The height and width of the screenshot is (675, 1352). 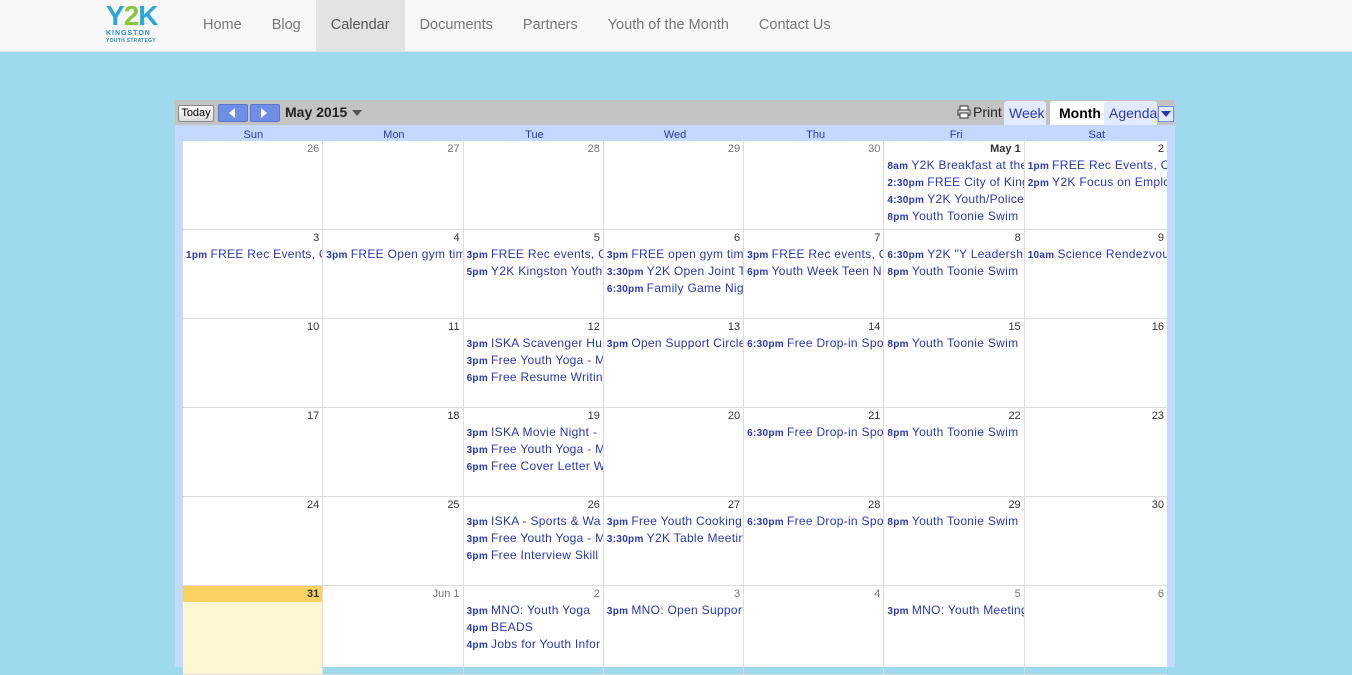 What do you see at coordinates (360, 25) in the screenshot?
I see `nav-calendar: Calendar` at bounding box center [360, 25].